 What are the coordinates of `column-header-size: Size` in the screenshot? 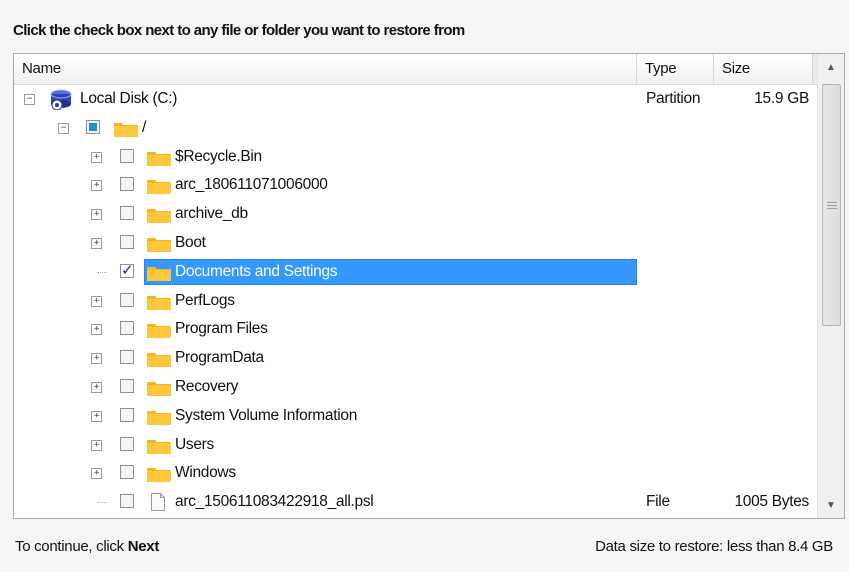 It's located at (763, 69).